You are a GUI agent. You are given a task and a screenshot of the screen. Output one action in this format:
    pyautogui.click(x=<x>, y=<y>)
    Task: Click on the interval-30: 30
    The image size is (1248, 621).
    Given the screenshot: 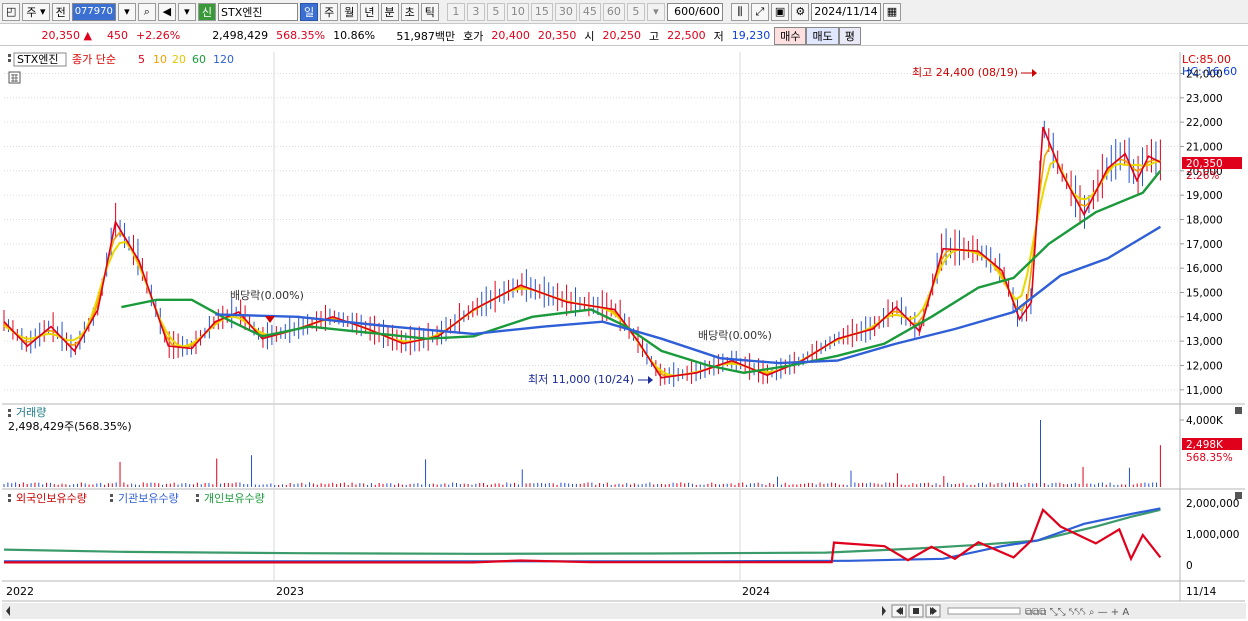 What is the action you would take?
    pyautogui.click(x=565, y=11)
    